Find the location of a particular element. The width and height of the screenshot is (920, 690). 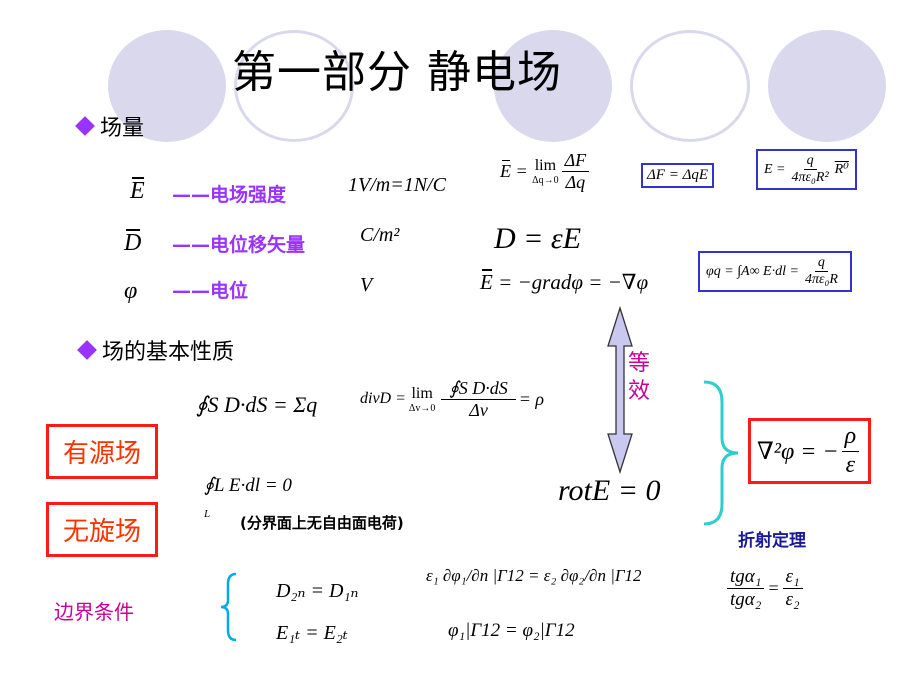

symbol-D: D is located at coordinates (133, 243).